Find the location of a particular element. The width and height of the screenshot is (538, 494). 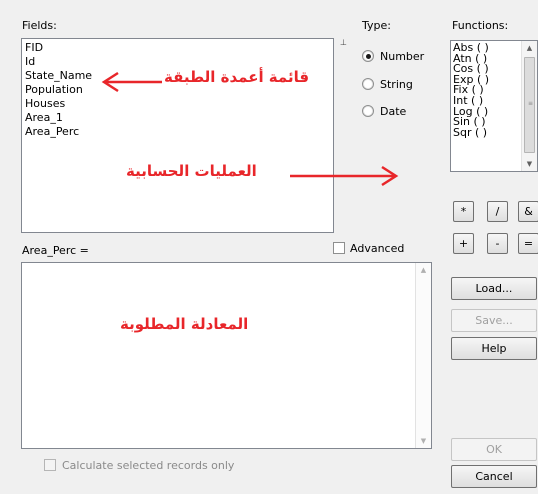

list-toggle-icon: ⊥ is located at coordinates (343, 42).